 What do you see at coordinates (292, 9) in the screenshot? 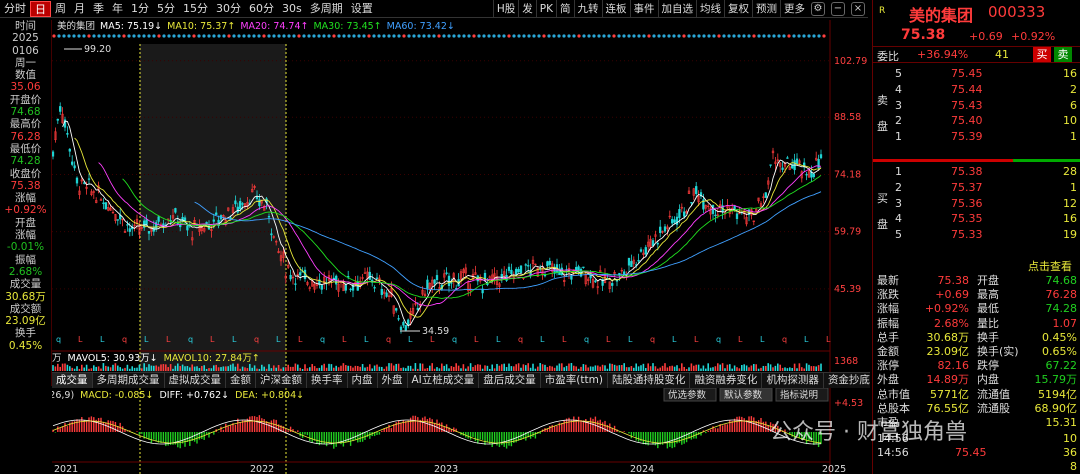
I see `period-tab-11: 30s` at bounding box center [292, 9].